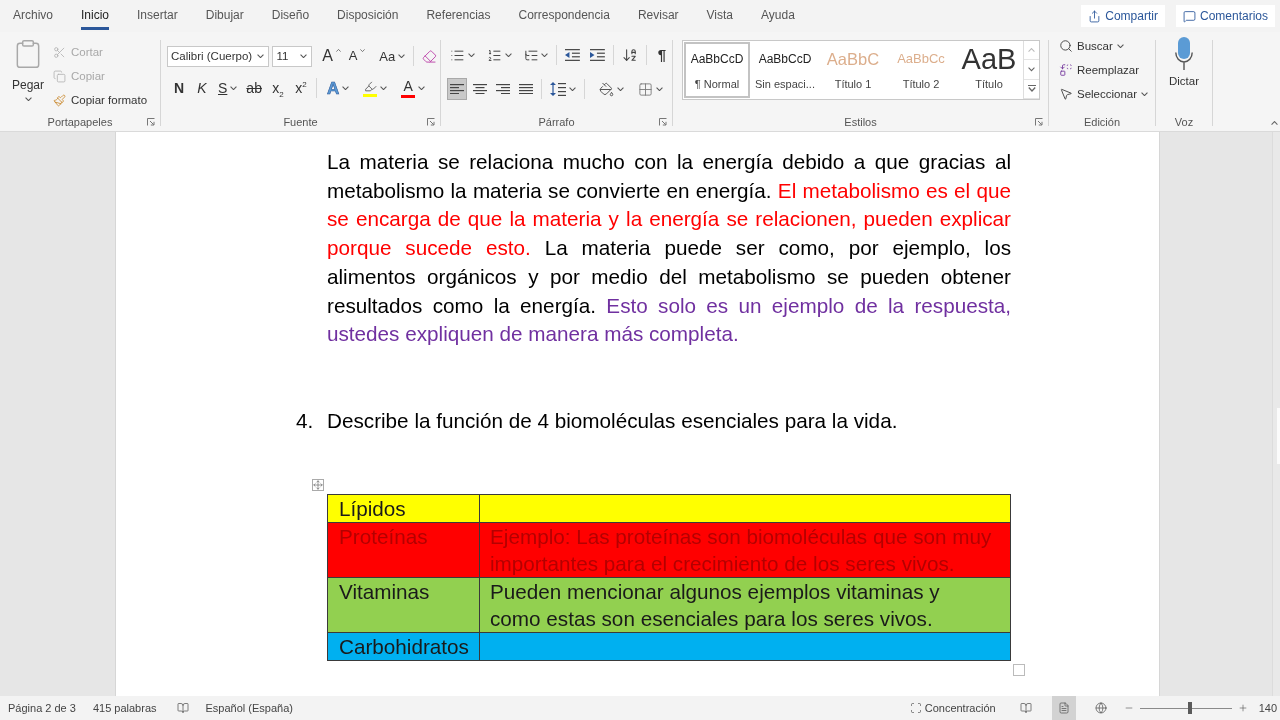  I want to click on speech-bubble-icon, so click(1189, 16).